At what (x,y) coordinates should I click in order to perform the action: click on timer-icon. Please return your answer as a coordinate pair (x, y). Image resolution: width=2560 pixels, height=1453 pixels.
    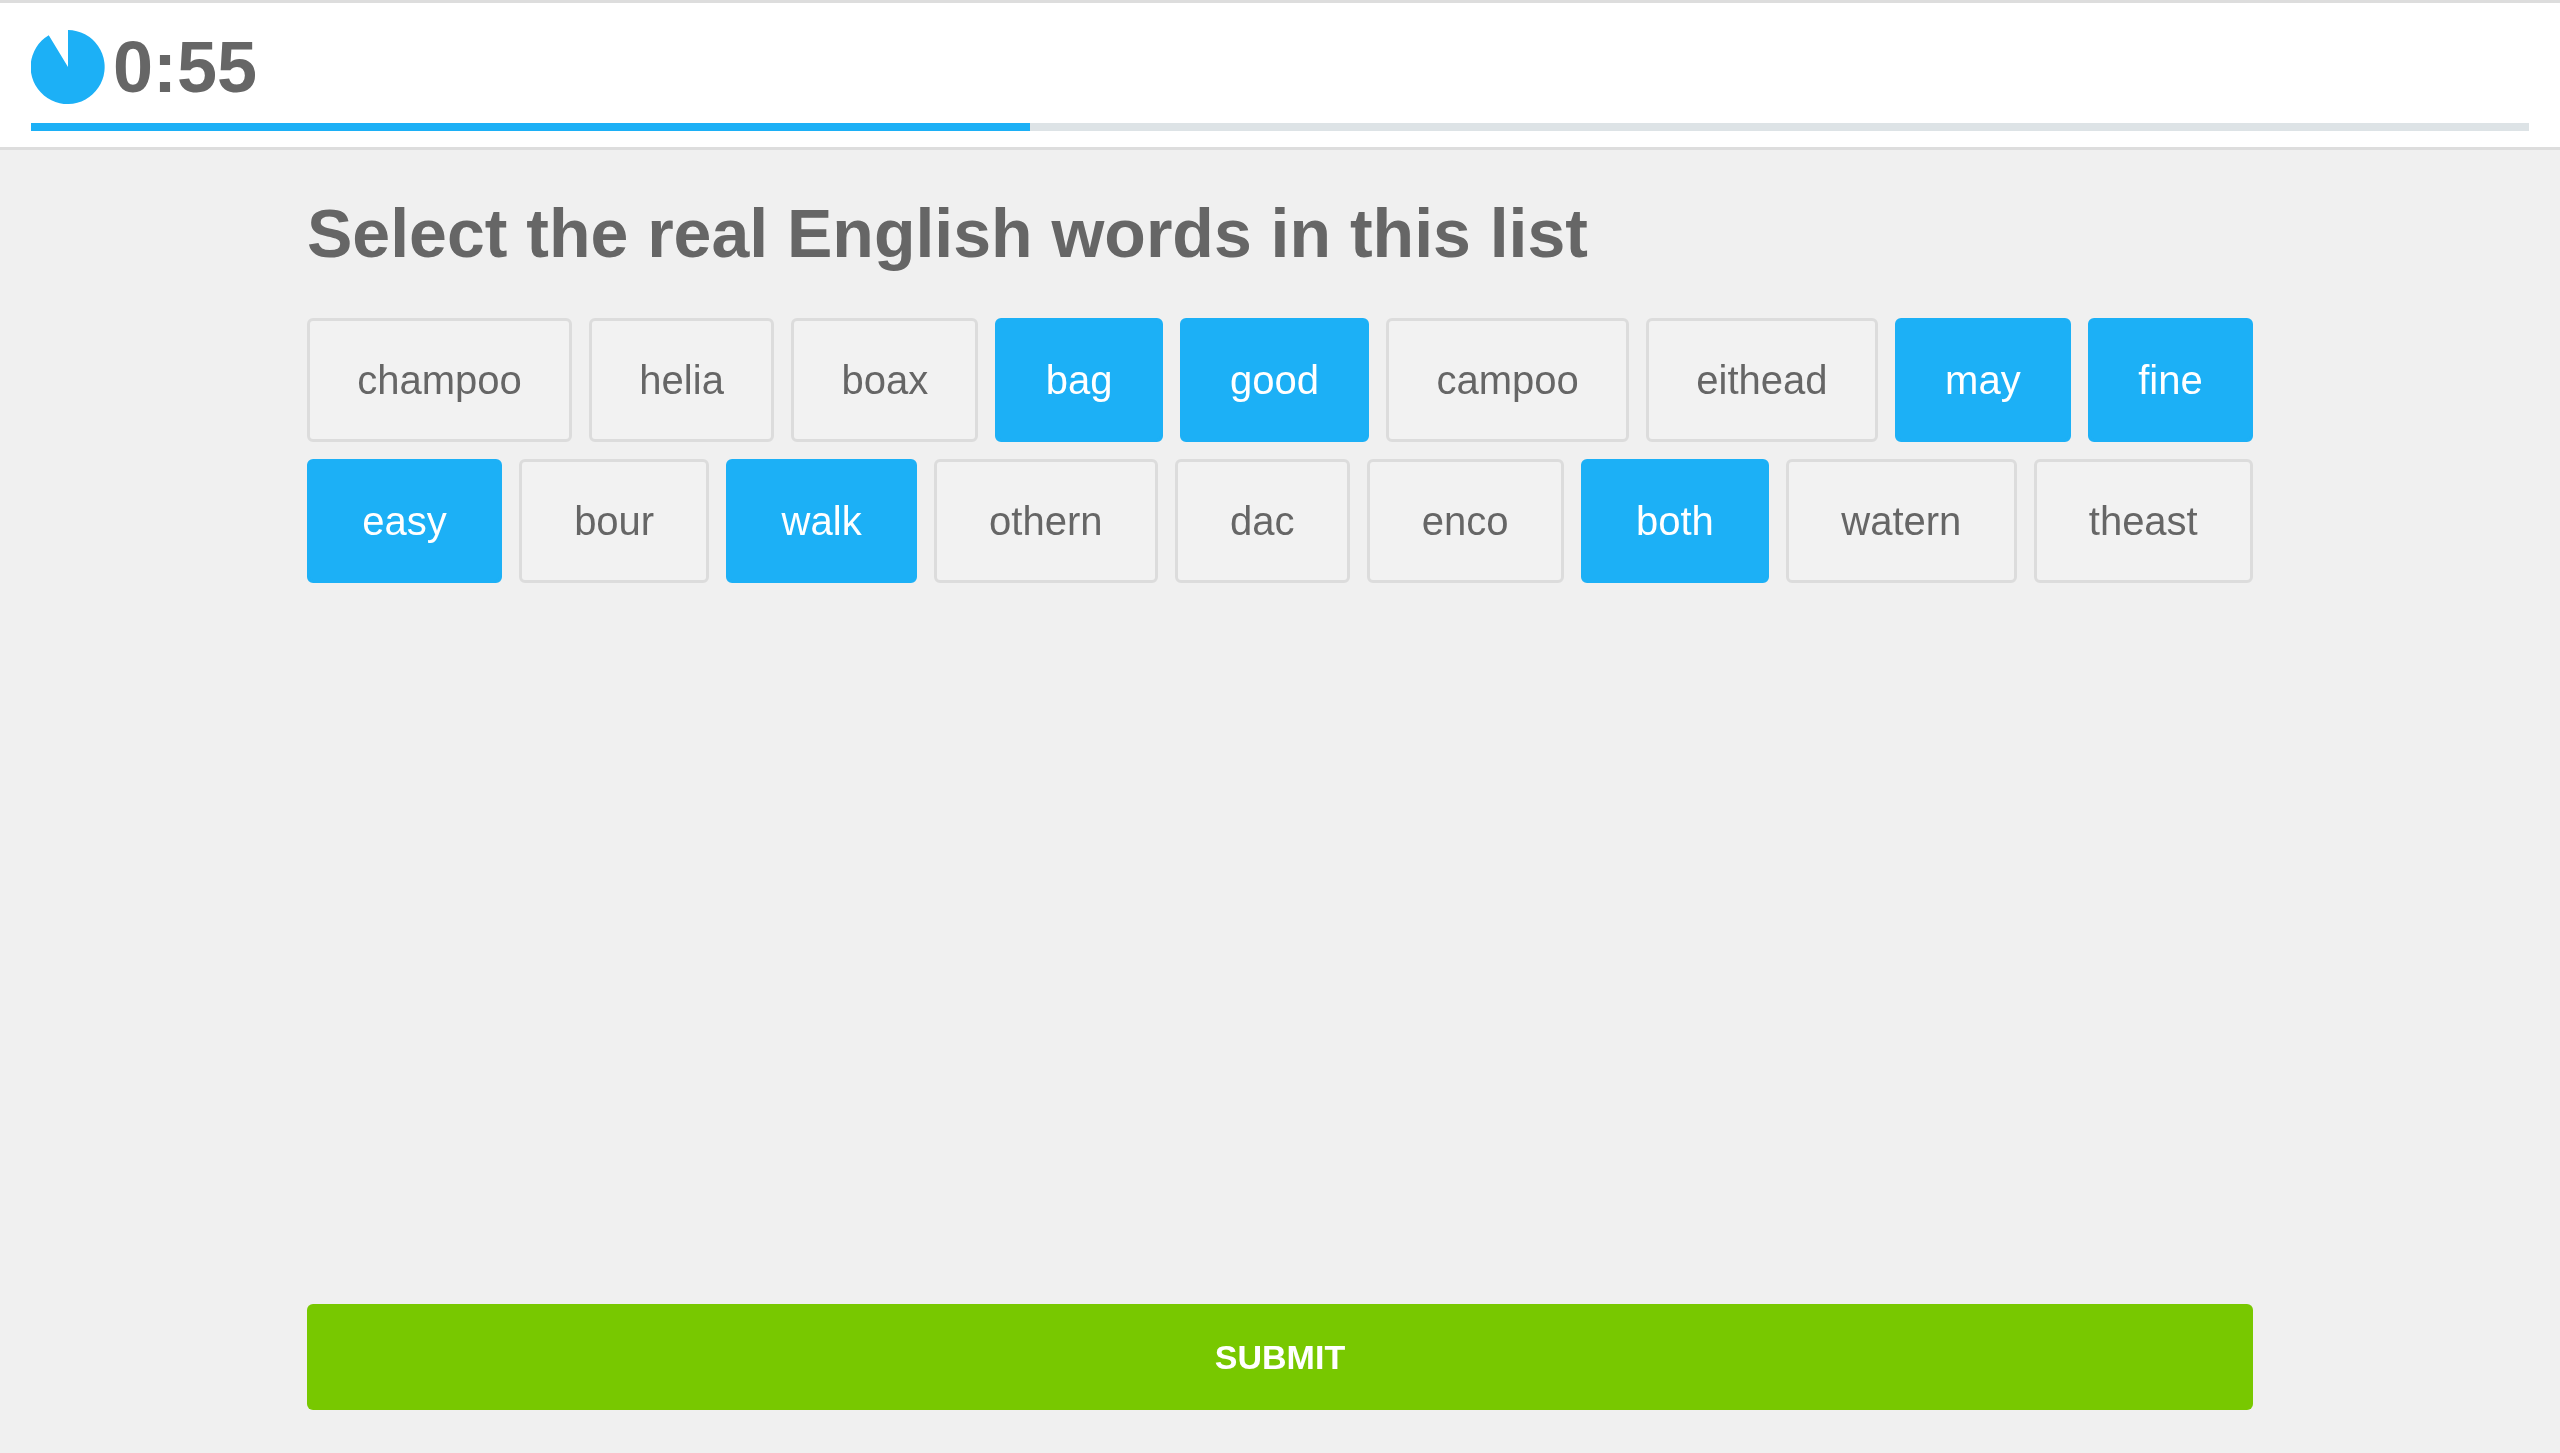
    Looking at the image, I should click on (68, 67).